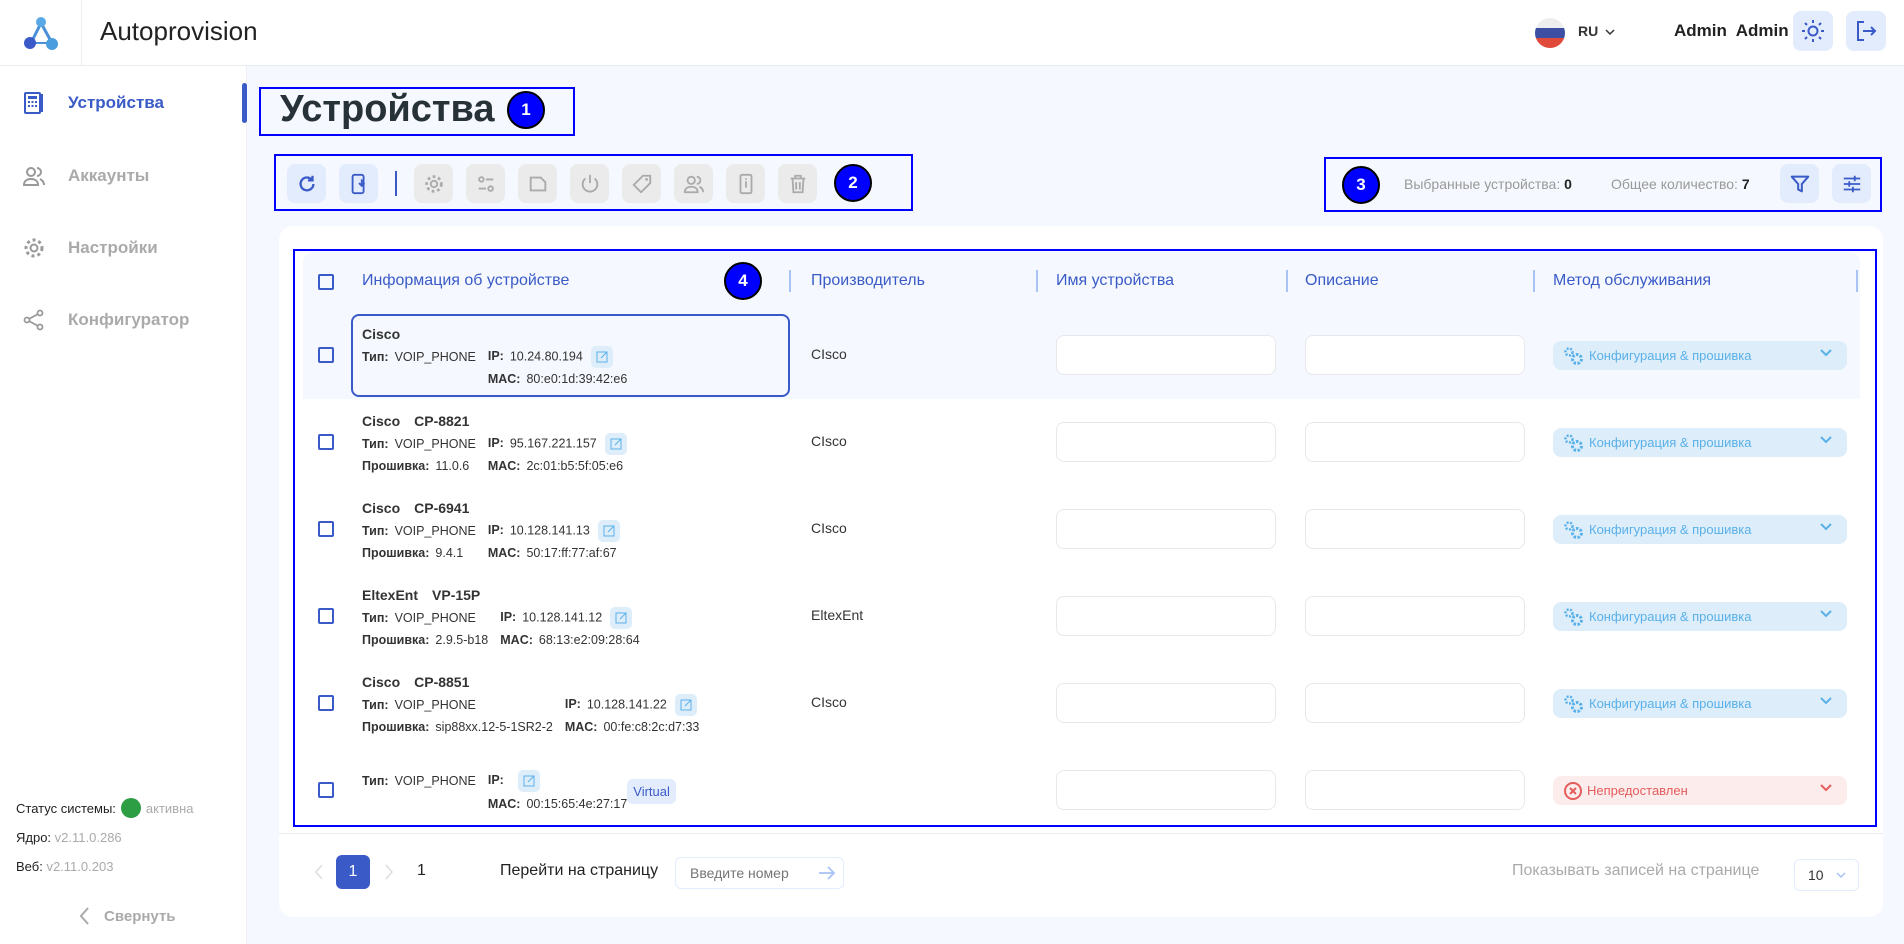 The image size is (1904, 944). I want to click on users-icon, so click(33, 176).